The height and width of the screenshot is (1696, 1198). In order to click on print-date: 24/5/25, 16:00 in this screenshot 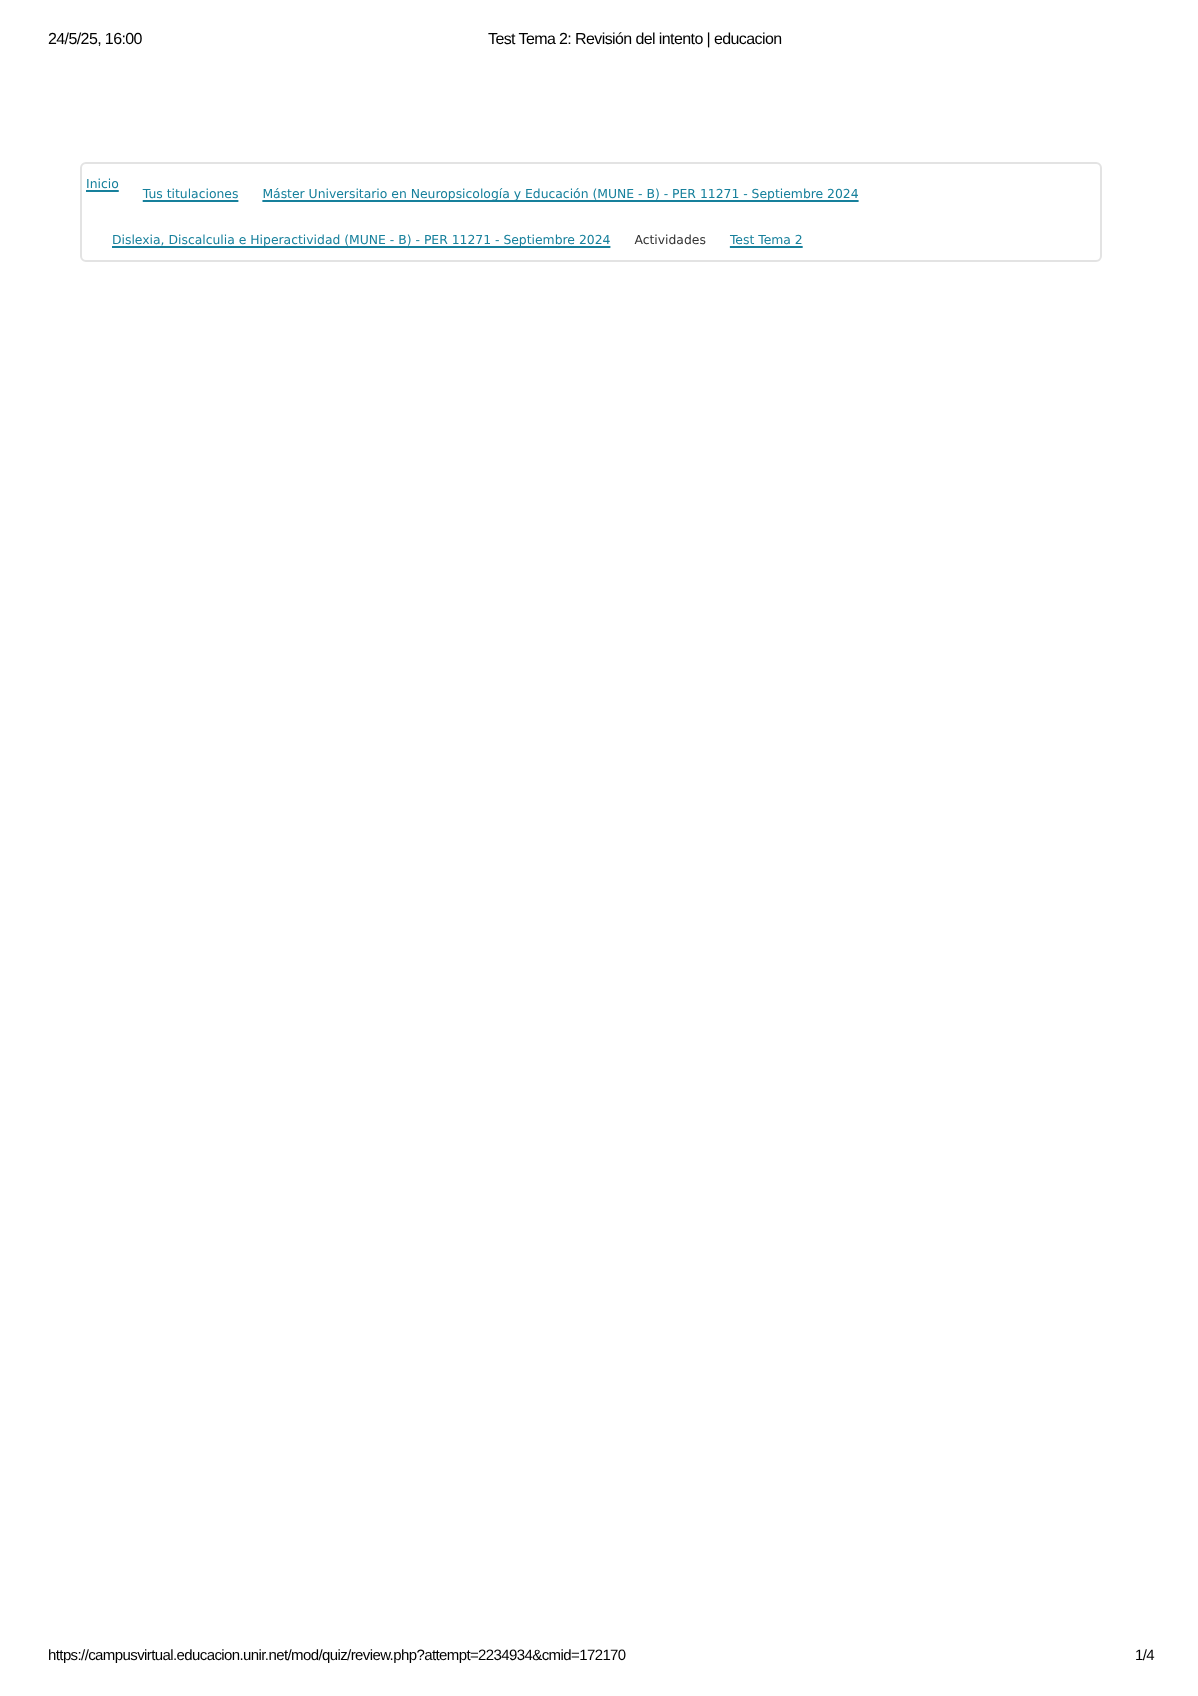, I will do `click(96, 40)`.